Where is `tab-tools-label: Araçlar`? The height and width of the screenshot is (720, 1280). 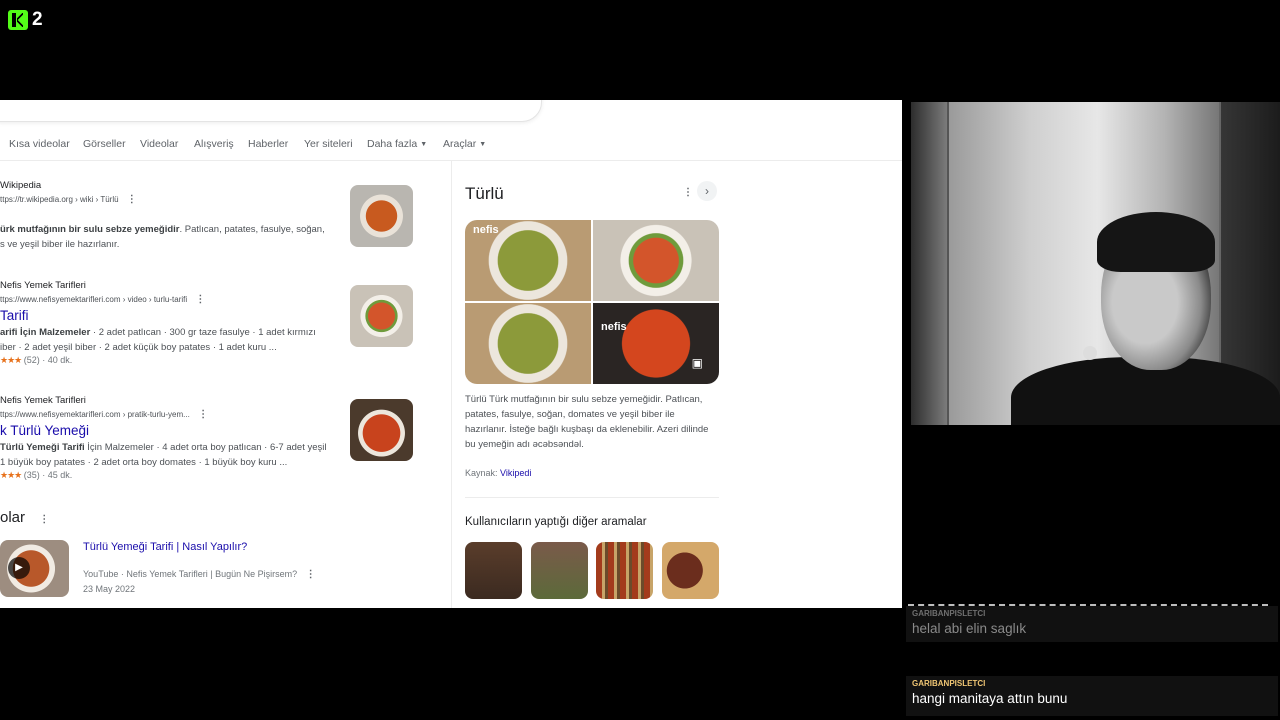 tab-tools-label: Araçlar is located at coordinates (460, 144).